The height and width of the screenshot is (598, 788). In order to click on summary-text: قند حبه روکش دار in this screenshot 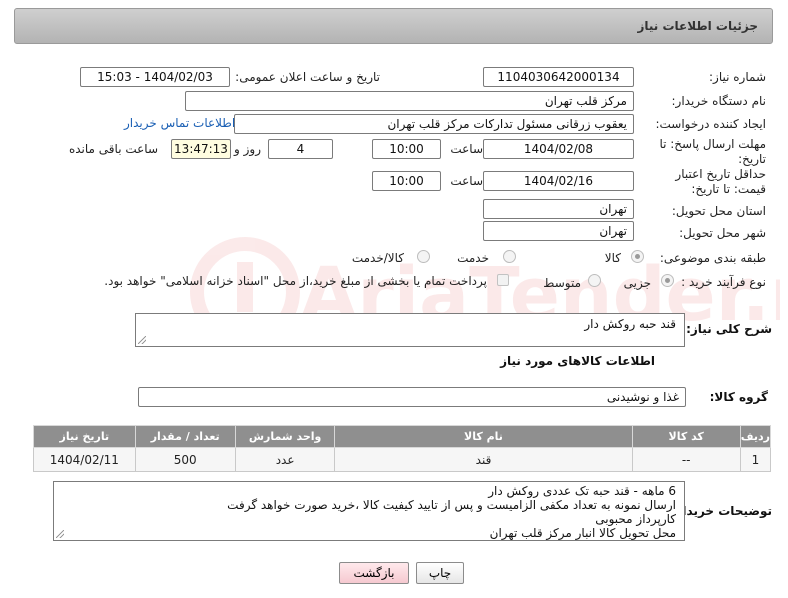, I will do `click(630, 324)`.